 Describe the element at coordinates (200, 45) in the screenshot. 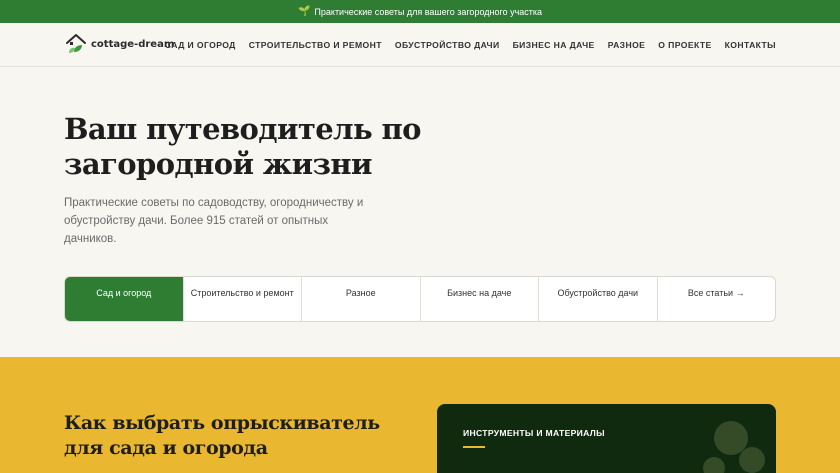

I see `nav-item-garden: САД И ОГОРОД` at that location.